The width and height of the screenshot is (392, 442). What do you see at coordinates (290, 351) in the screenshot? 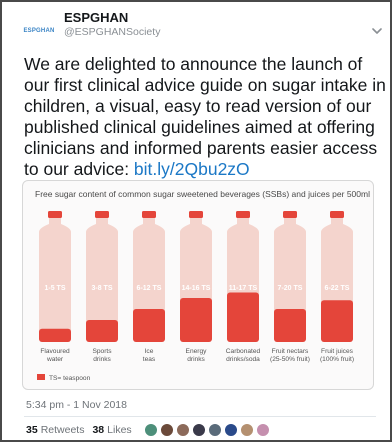
I see `category-label: Fruit nectars` at bounding box center [290, 351].